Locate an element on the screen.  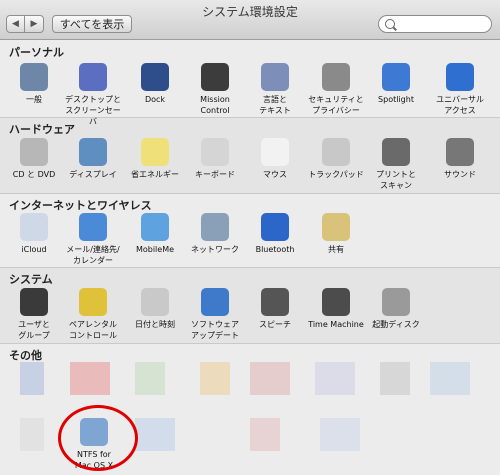
pref-pane-1-0: CD と DVD is located at coordinates (34, 159).